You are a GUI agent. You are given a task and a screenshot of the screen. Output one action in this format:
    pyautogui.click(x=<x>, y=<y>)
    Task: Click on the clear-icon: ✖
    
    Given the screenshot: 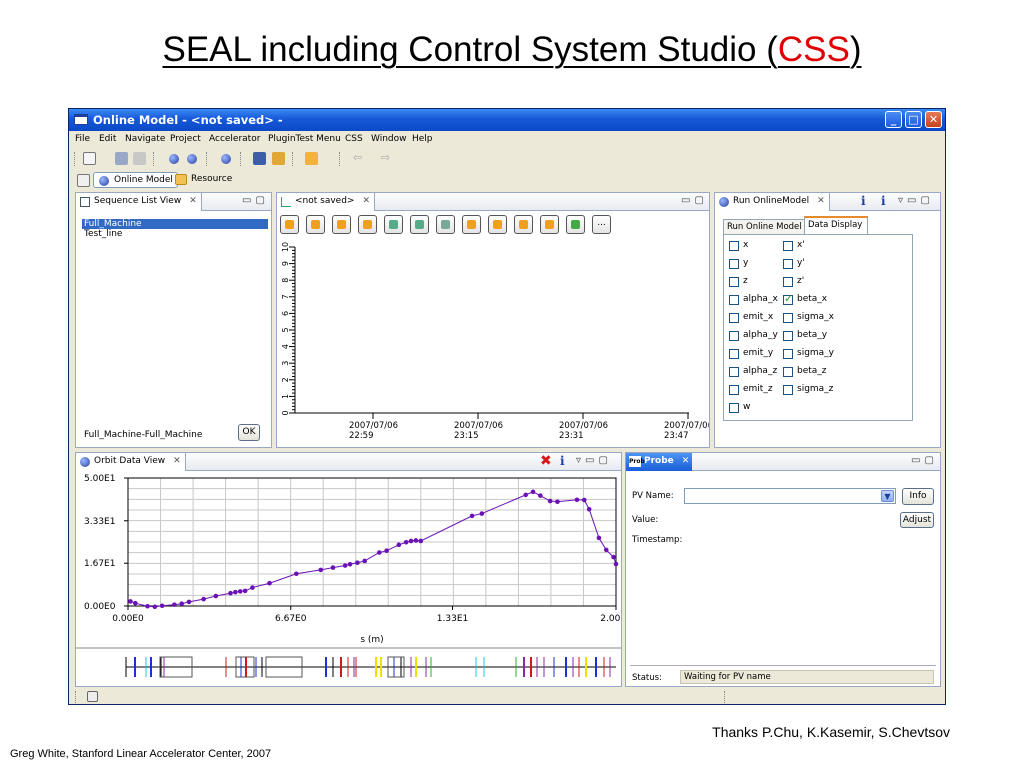 What is the action you would take?
    pyautogui.click(x=546, y=461)
    